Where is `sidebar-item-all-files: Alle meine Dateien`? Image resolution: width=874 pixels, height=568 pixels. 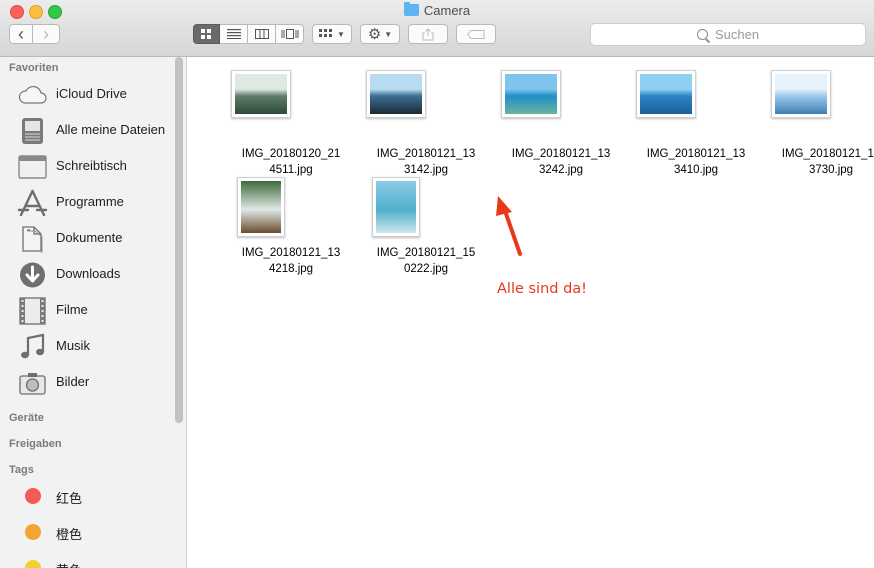
sidebar-item-all-files: Alle meine Dateien is located at coordinates (90, 131).